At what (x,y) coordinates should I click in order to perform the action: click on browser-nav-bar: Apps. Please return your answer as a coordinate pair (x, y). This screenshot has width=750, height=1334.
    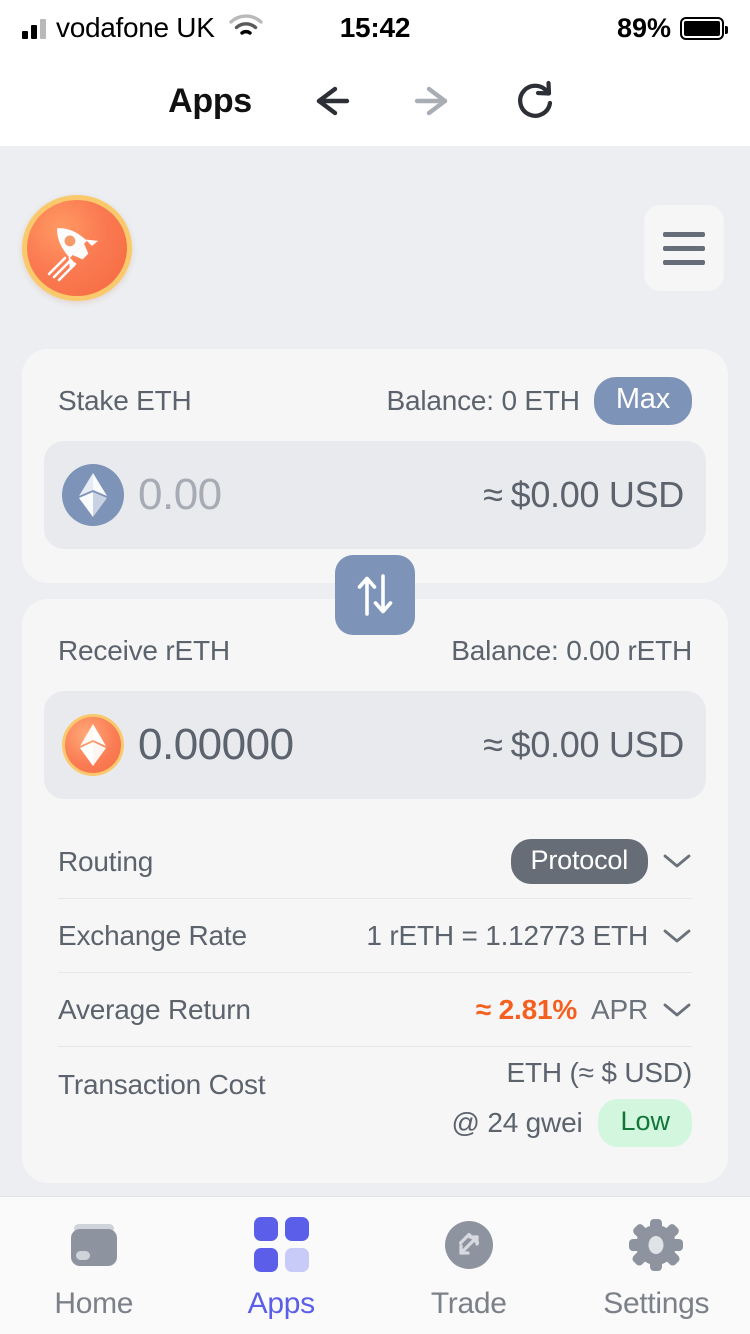
    Looking at the image, I should click on (375, 101).